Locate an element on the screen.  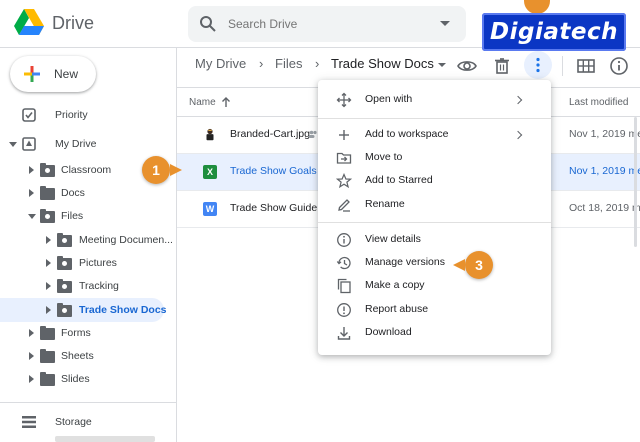
more-actions-button is located at coordinates (538, 65).